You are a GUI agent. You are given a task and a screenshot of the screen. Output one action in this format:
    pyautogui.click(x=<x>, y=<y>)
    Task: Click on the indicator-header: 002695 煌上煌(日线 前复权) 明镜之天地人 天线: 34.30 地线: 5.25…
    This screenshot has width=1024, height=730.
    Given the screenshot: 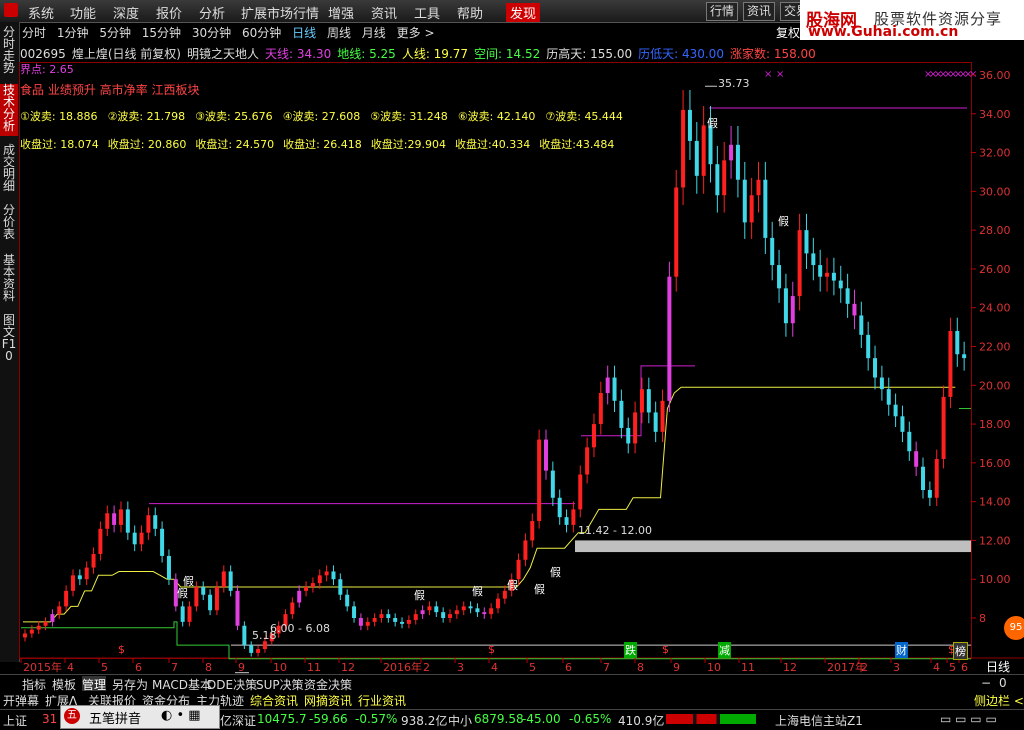 What is the action you would take?
    pyautogui.click(x=421, y=53)
    